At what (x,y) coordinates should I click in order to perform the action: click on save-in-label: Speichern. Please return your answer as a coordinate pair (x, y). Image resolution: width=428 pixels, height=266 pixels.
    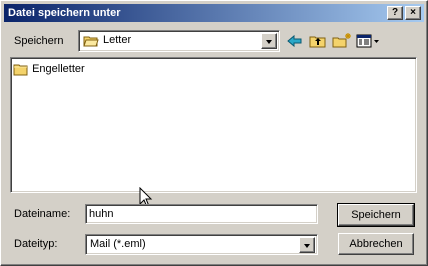
    Looking at the image, I should click on (39, 41).